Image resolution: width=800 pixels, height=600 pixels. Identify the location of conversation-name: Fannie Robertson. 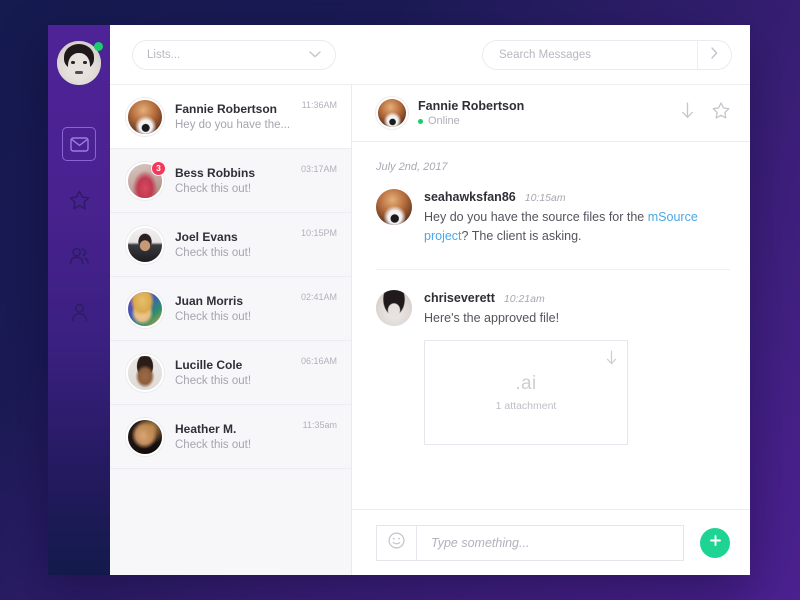
(226, 109).